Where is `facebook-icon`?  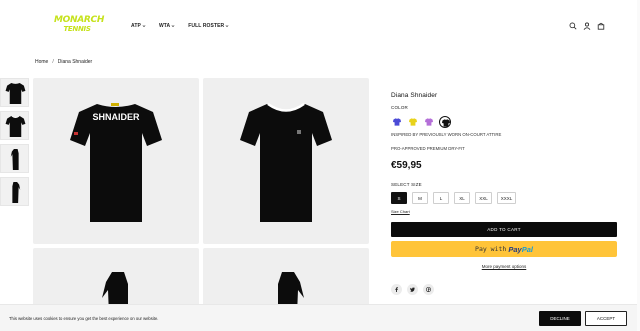 facebook-icon is located at coordinates (396, 289).